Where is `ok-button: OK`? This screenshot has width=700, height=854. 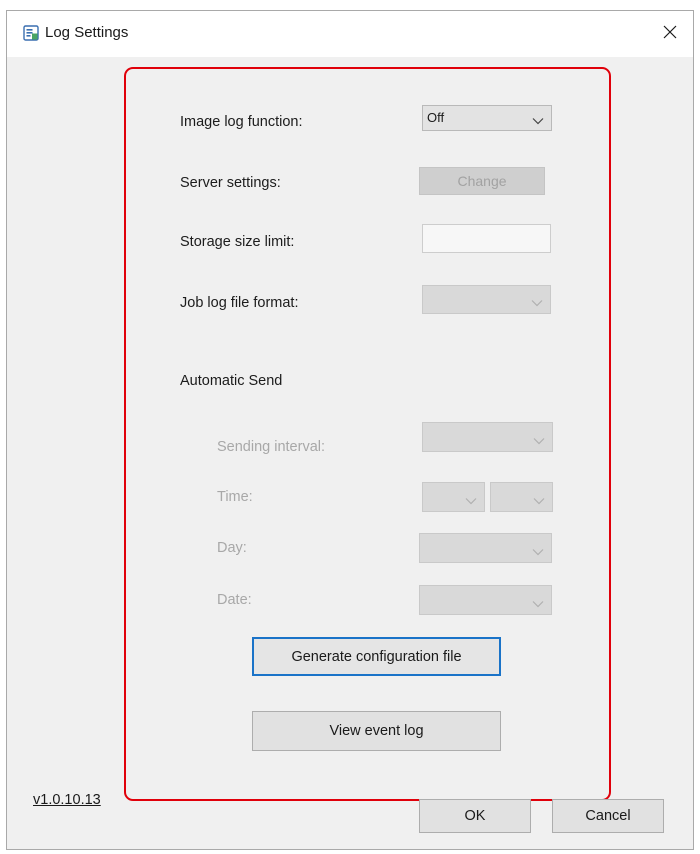 ok-button: OK is located at coordinates (475, 816).